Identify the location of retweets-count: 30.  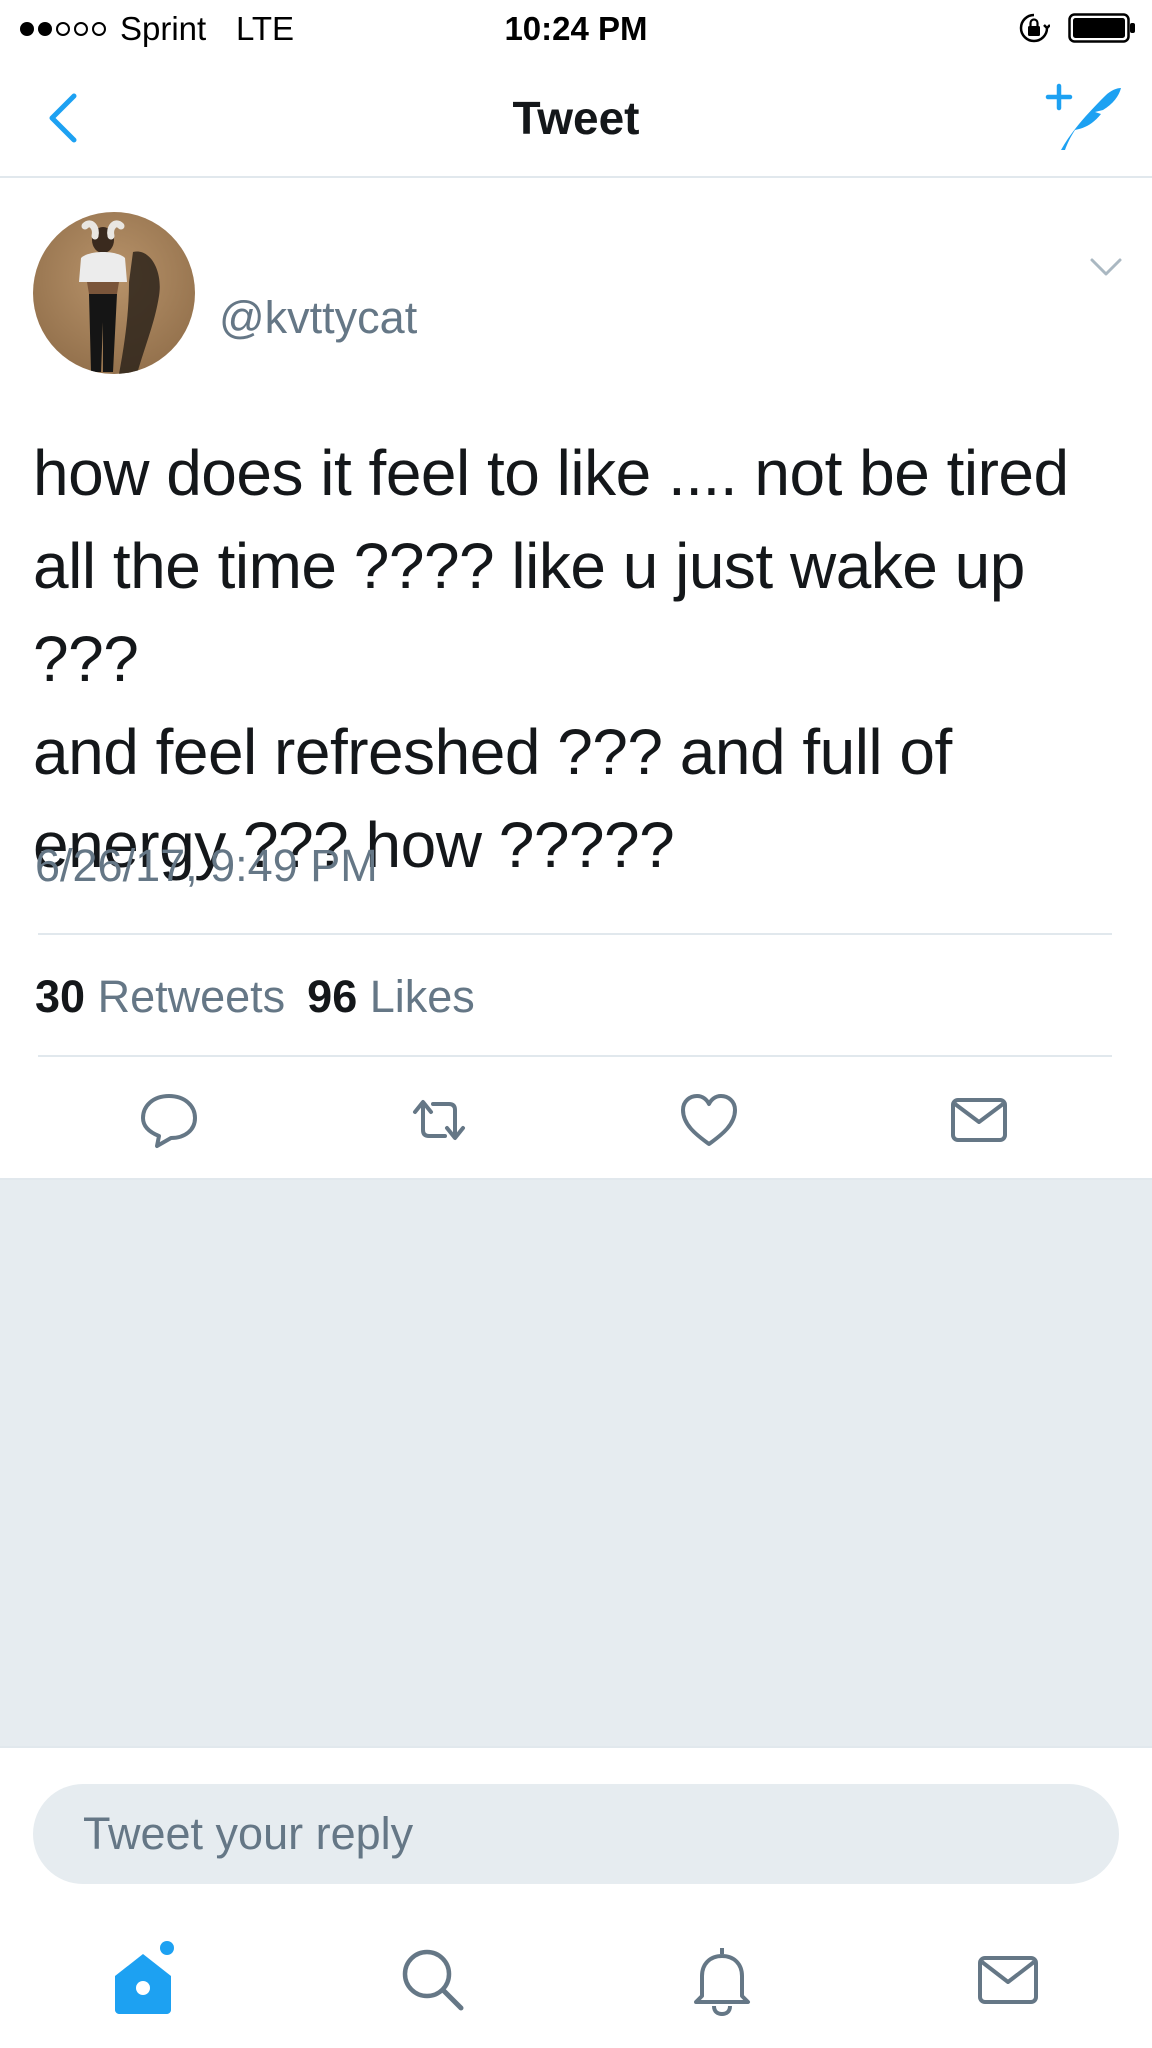
(60, 996).